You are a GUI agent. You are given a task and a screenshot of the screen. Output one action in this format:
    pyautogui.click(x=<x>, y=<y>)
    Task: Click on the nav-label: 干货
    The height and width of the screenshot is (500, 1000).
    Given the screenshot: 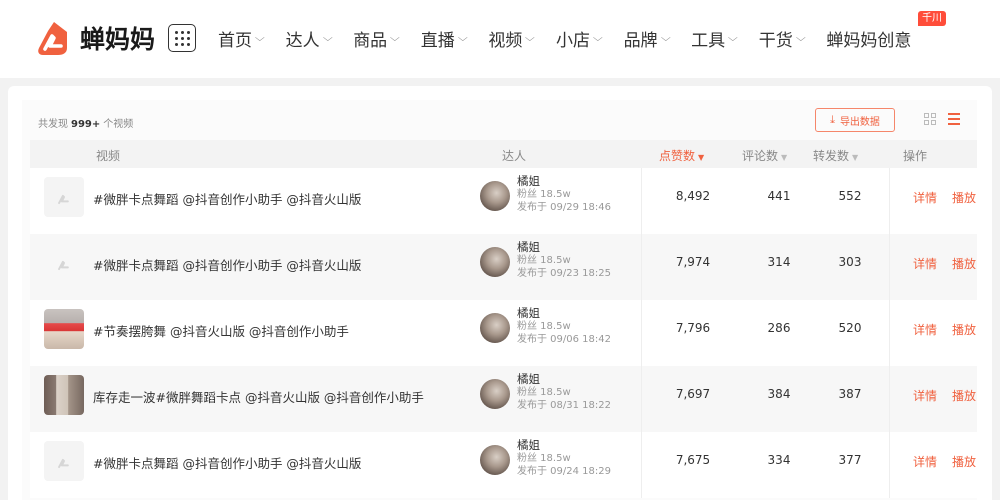 What is the action you would take?
    pyautogui.click(x=775, y=40)
    